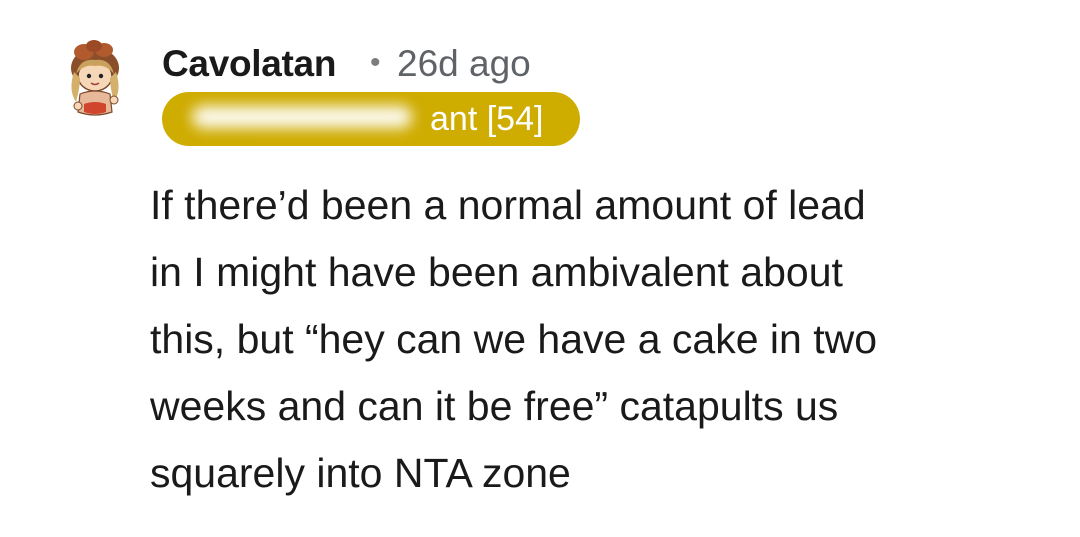 The height and width of the screenshot is (537, 1080). What do you see at coordinates (514, 339) in the screenshot?
I see `comment-body-line: this, but “hey can we have a cake in two` at bounding box center [514, 339].